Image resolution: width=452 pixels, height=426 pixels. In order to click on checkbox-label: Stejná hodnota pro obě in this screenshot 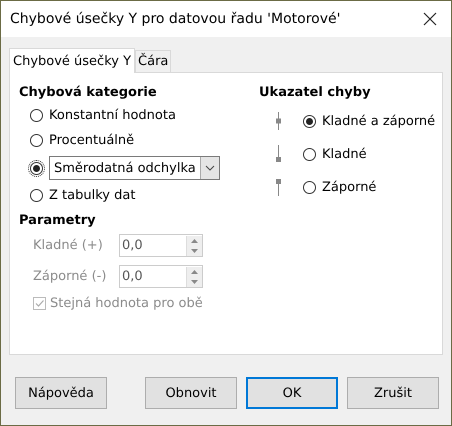, I will do `click(126, 303)`.